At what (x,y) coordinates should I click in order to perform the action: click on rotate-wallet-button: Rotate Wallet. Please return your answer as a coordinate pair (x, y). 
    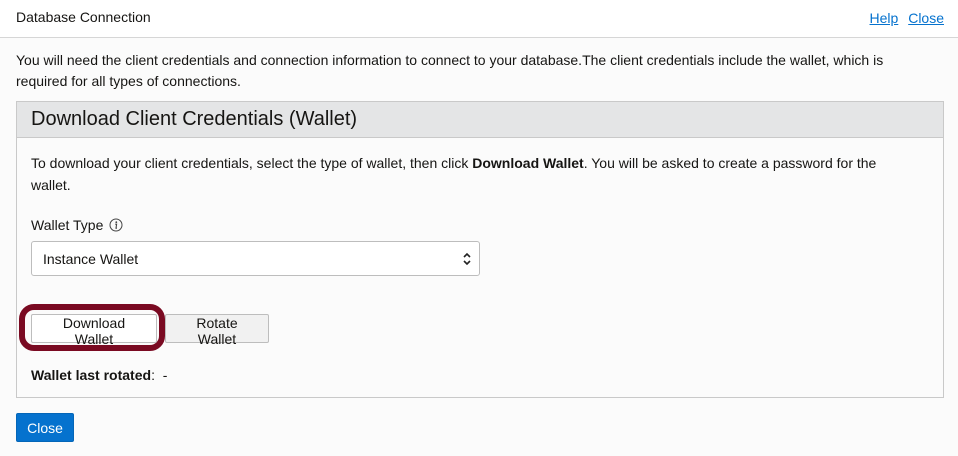
    Looking at the image, I should click on (217, 330).